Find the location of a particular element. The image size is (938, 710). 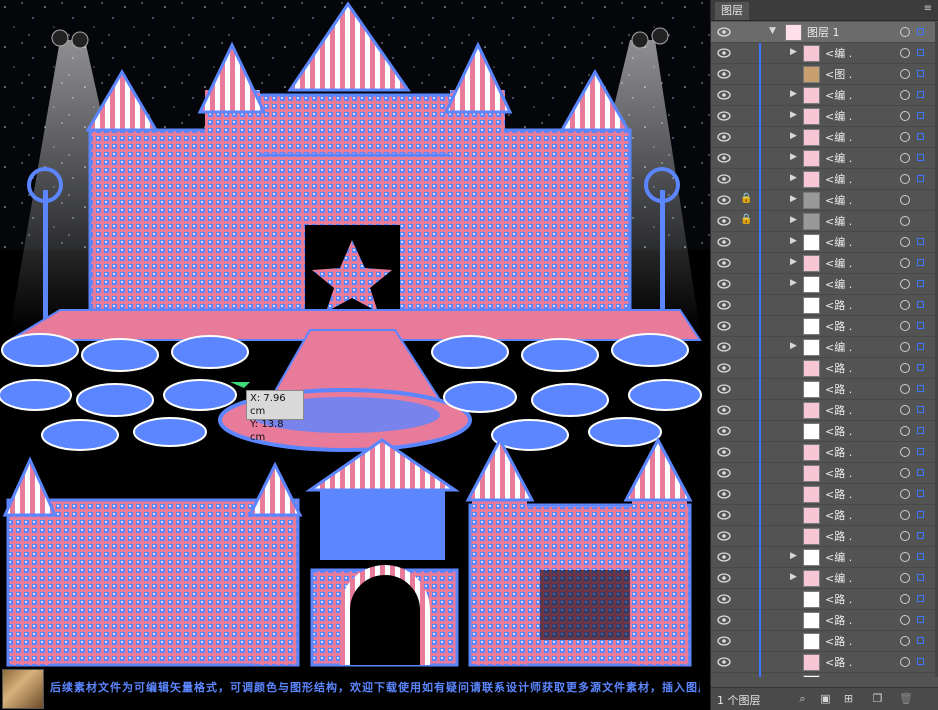

new-sublayer-icon: ⊞ is located at coordinates (848, 698).